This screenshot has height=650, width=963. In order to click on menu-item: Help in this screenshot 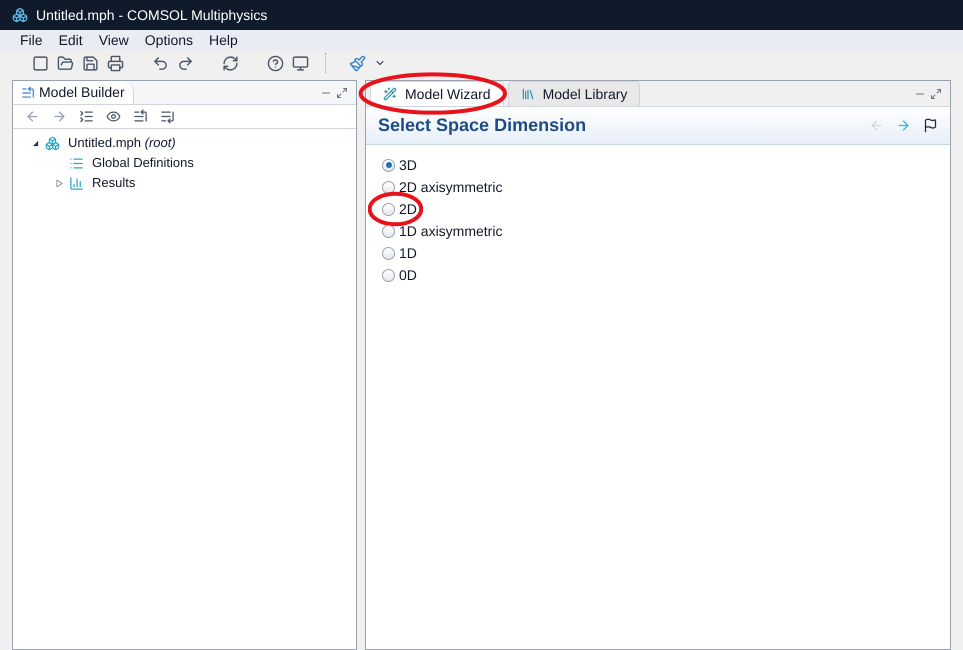, I will do `click(223, 40)`.